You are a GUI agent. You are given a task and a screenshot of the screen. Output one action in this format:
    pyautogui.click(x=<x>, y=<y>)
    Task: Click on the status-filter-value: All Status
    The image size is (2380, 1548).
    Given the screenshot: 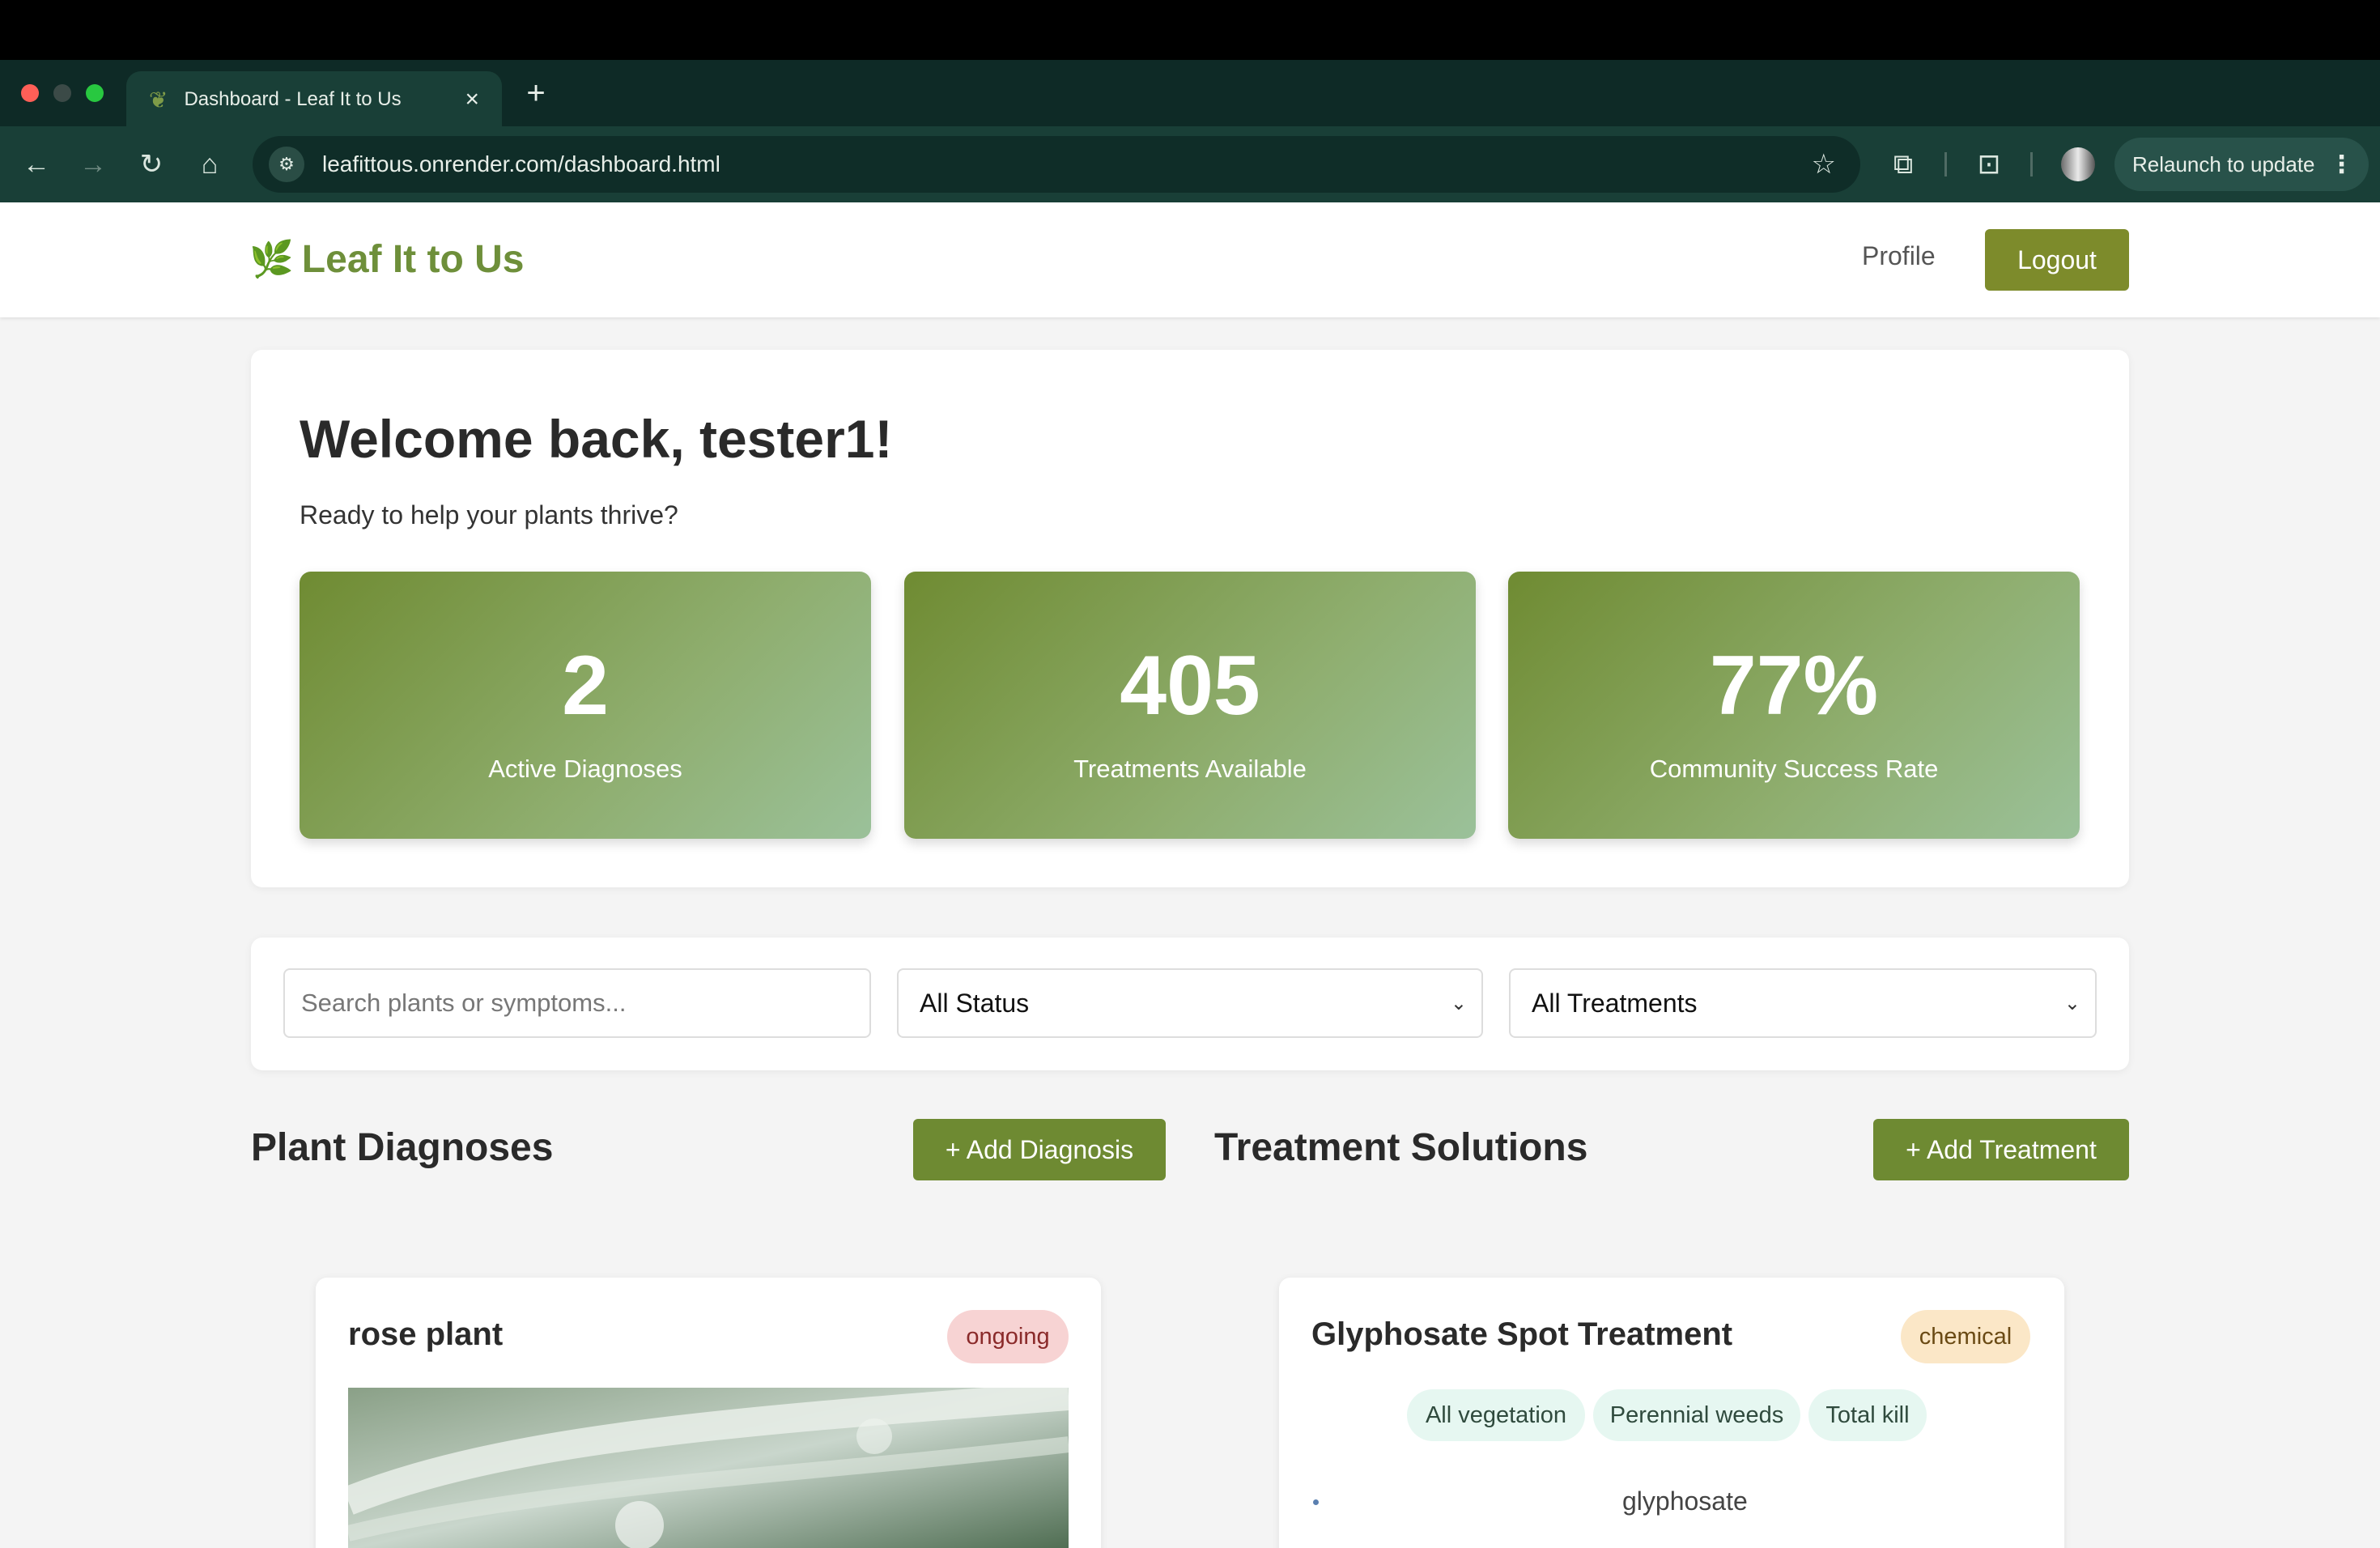 What is the action you would take?
    pyautogui.click(x=975, y=1003)
    